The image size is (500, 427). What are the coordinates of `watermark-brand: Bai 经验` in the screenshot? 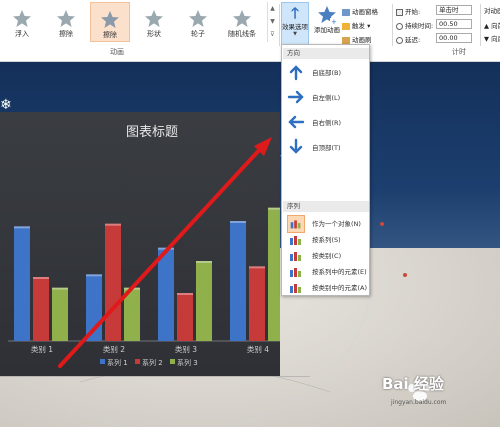 It's located at (413, 384).